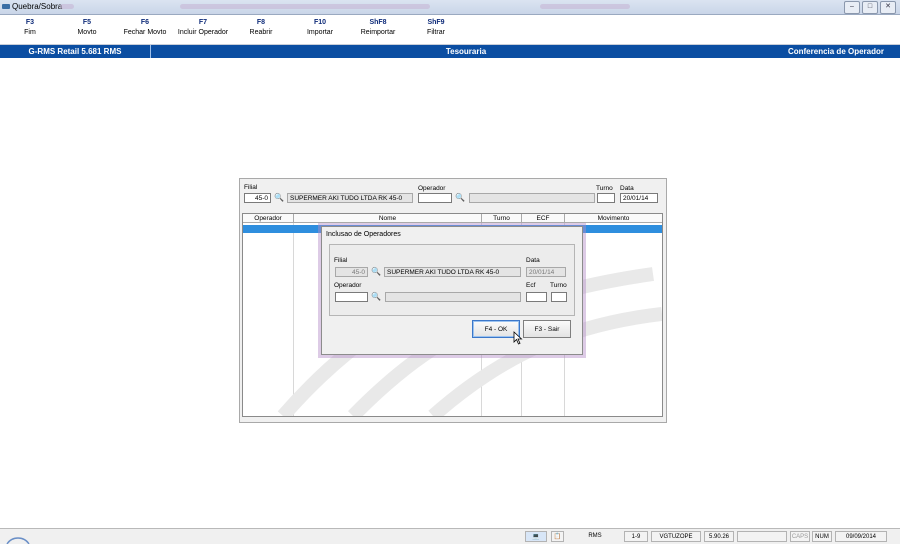  Describe the element at coordinates (436, 32) in the screenshot. I see `fkey-label: Filtrar` at that location.